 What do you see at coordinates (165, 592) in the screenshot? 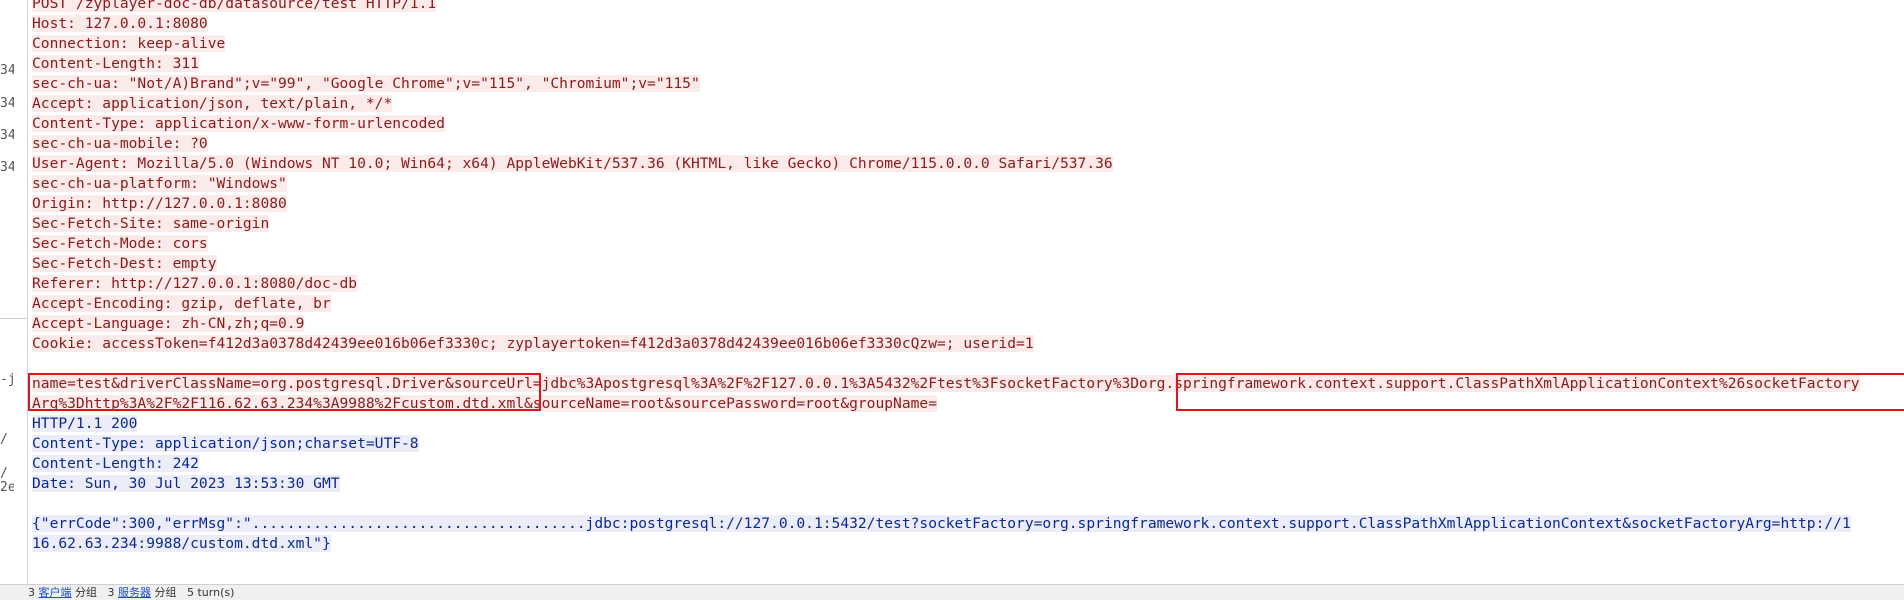
I see `server-group-label: 分组` at bounding box center [165, 592].